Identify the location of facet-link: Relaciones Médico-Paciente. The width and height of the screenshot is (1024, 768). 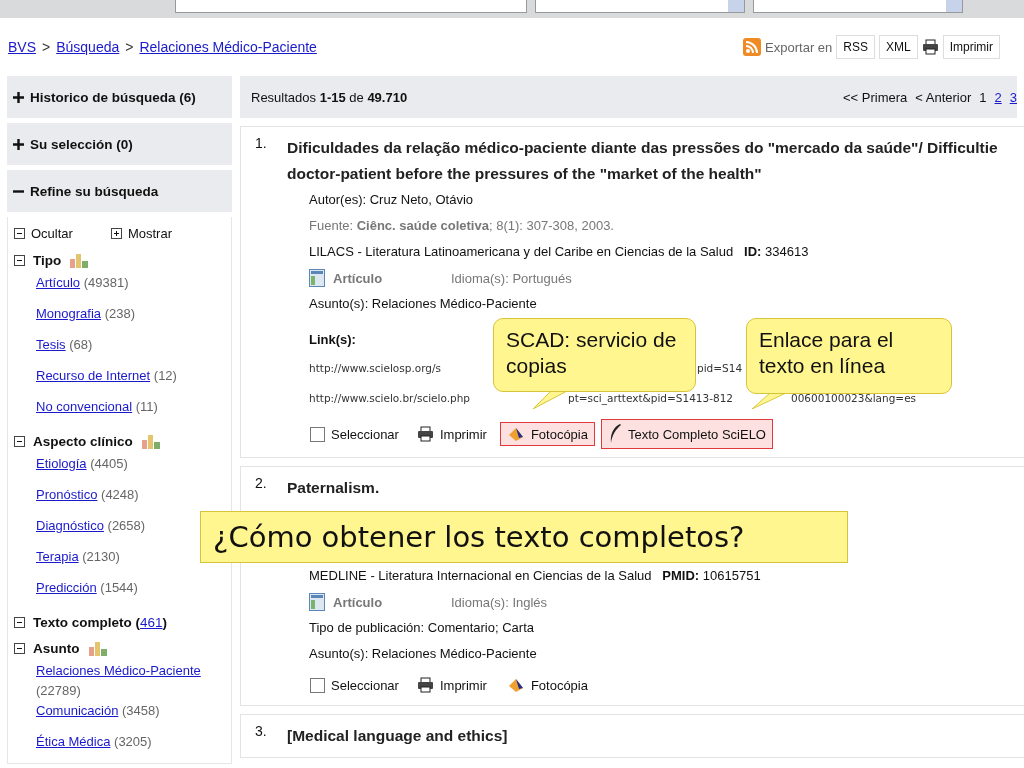
(118, 670).